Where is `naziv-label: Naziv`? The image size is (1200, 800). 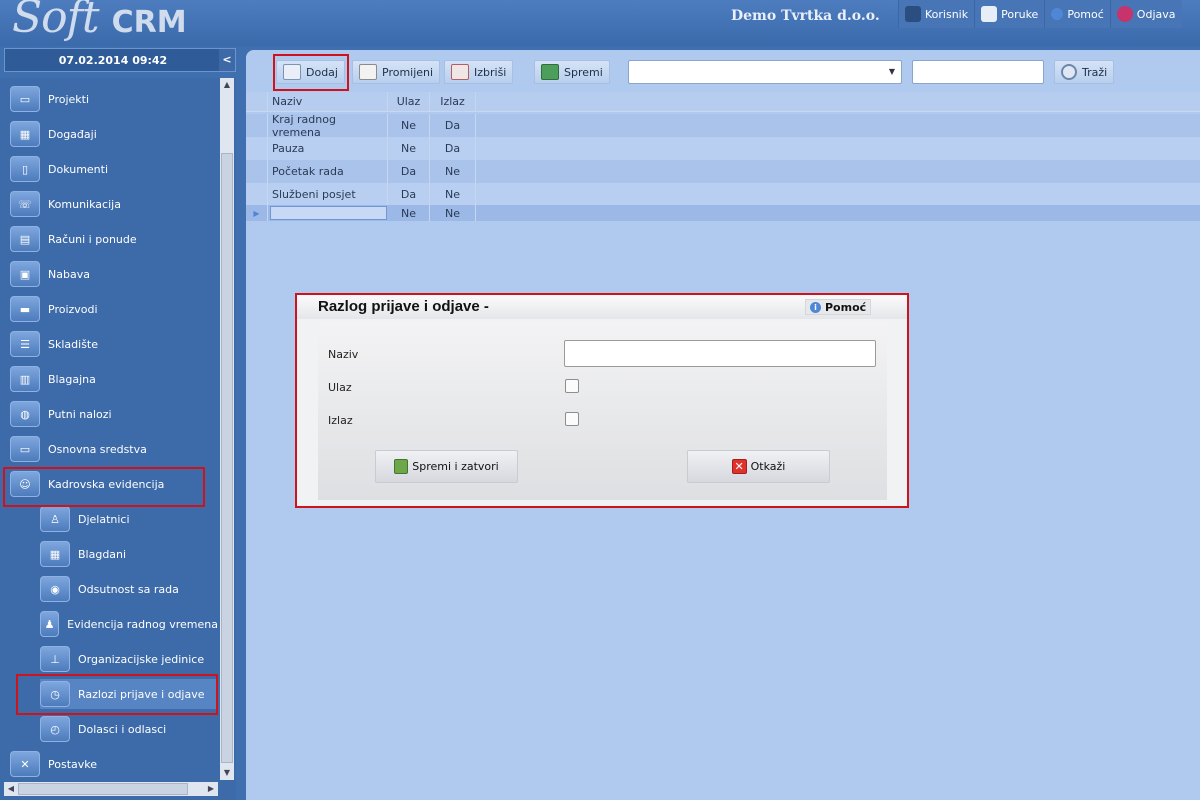
naziv-label: Naziv is located at coordinates (343, 354).